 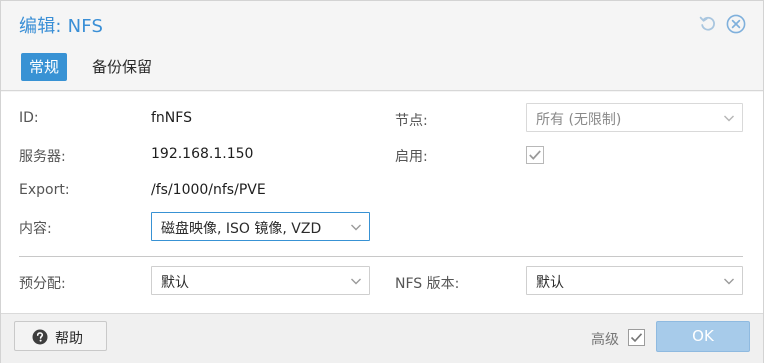 What do you see at coordinates (634, 117) in the screenshot?
I see `node-select: 所有 (无限制)` at bounding box center [634, 117].